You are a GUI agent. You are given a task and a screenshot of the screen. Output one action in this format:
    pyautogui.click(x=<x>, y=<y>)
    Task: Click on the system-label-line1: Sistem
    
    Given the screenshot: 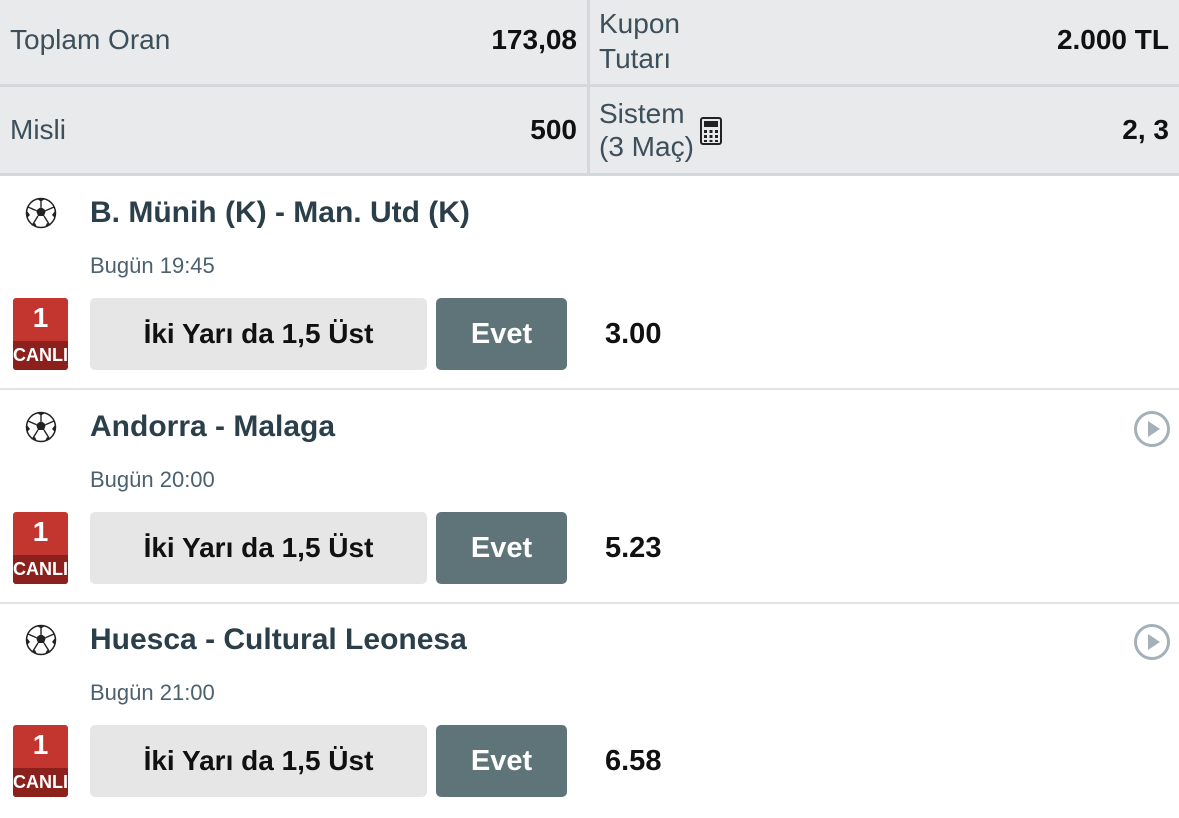 What is the action you would take?
    pyautogui.click(x=642, y=113)
    